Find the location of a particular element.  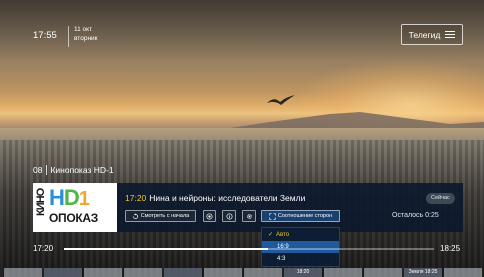

logo-kino-text: КИНО is located at coordinates (41, 202).